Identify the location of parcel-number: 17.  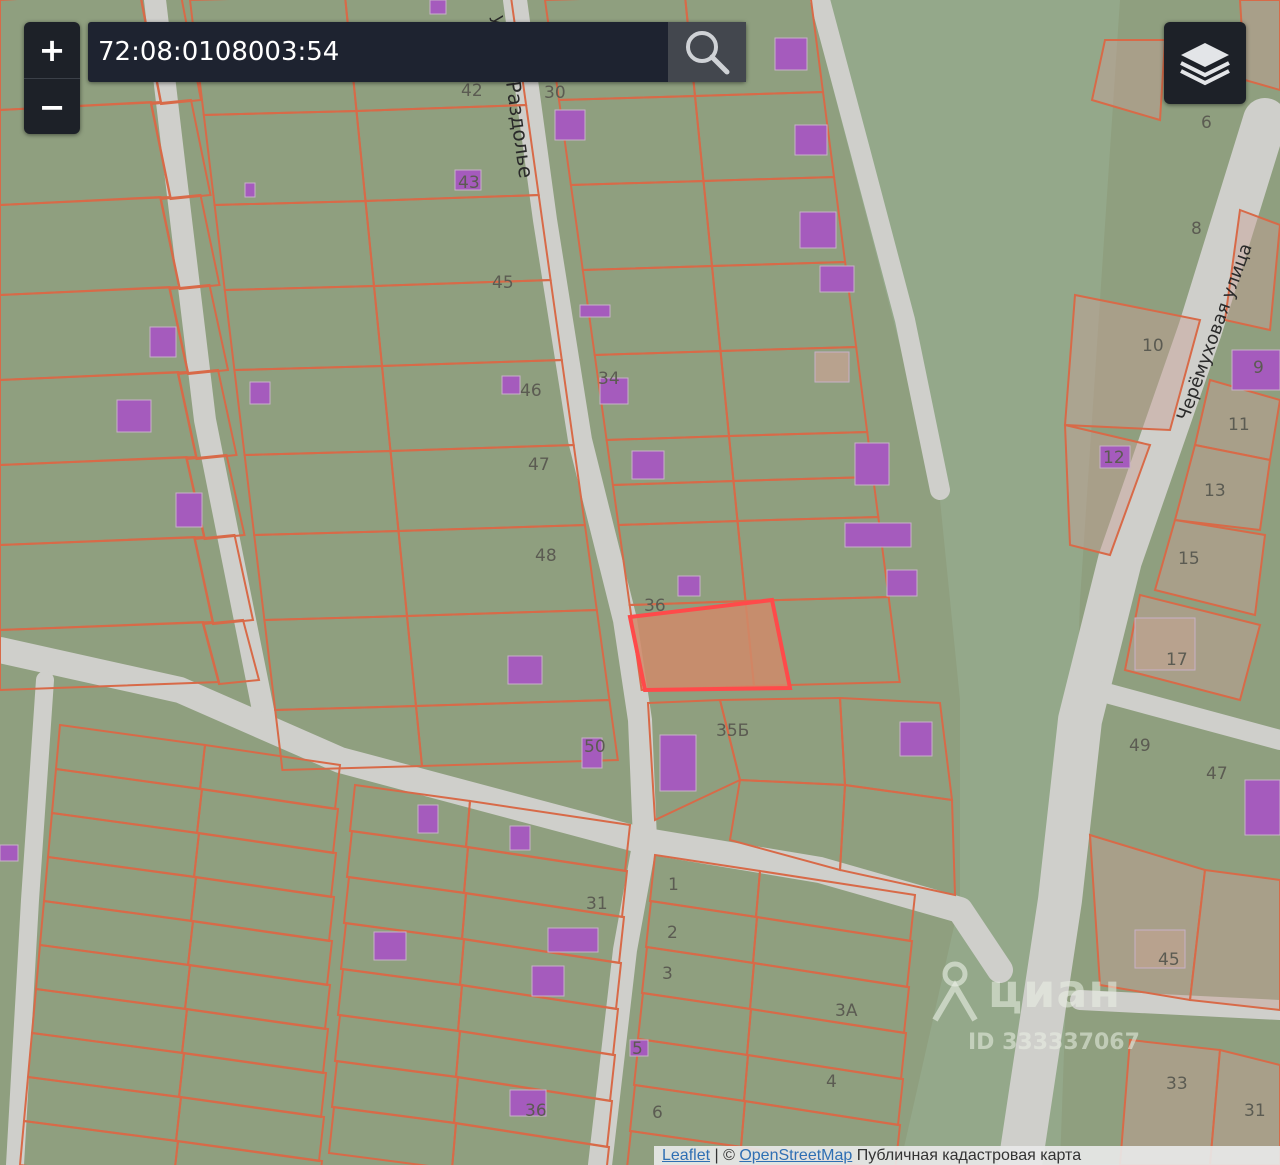
(1177, 660).